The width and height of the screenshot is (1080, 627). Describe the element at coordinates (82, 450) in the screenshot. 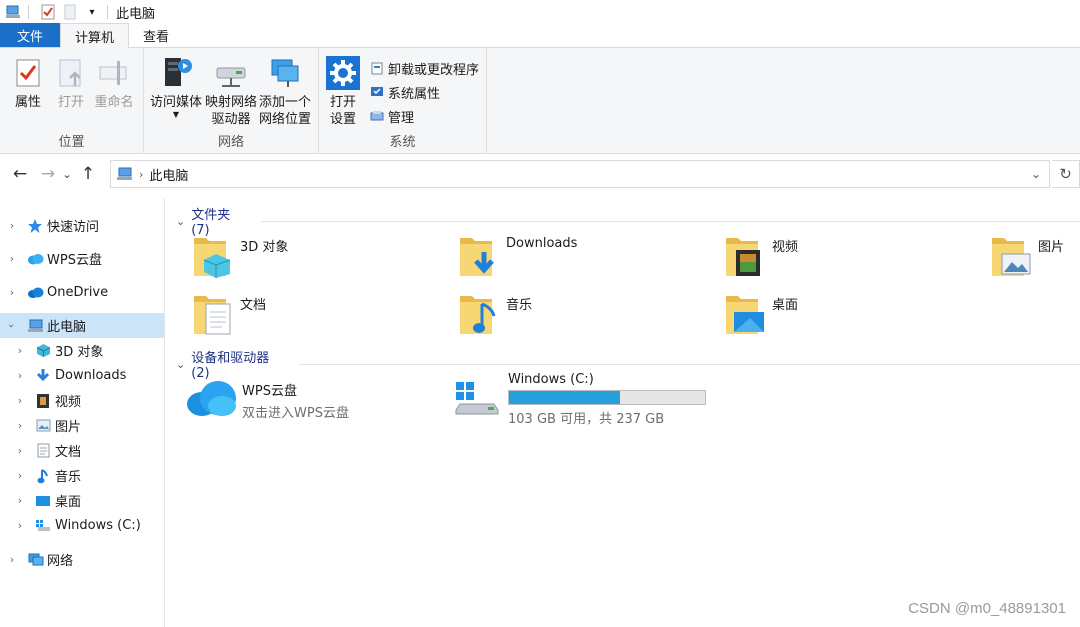

I see `nav-item-documents: › 文档` at that location.